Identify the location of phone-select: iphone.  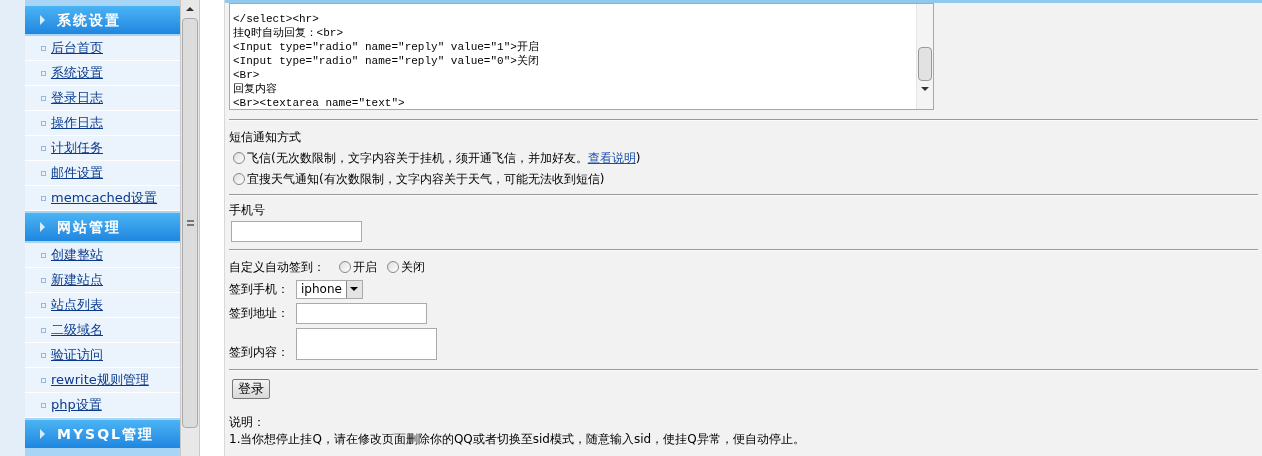
(329, 289).